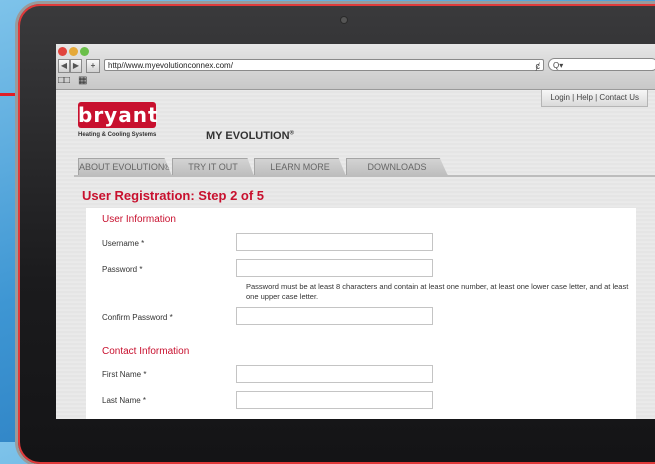  Describe the element at coordinates (334, 316) in the screenshot. I see `confirm-password-input` at that location.